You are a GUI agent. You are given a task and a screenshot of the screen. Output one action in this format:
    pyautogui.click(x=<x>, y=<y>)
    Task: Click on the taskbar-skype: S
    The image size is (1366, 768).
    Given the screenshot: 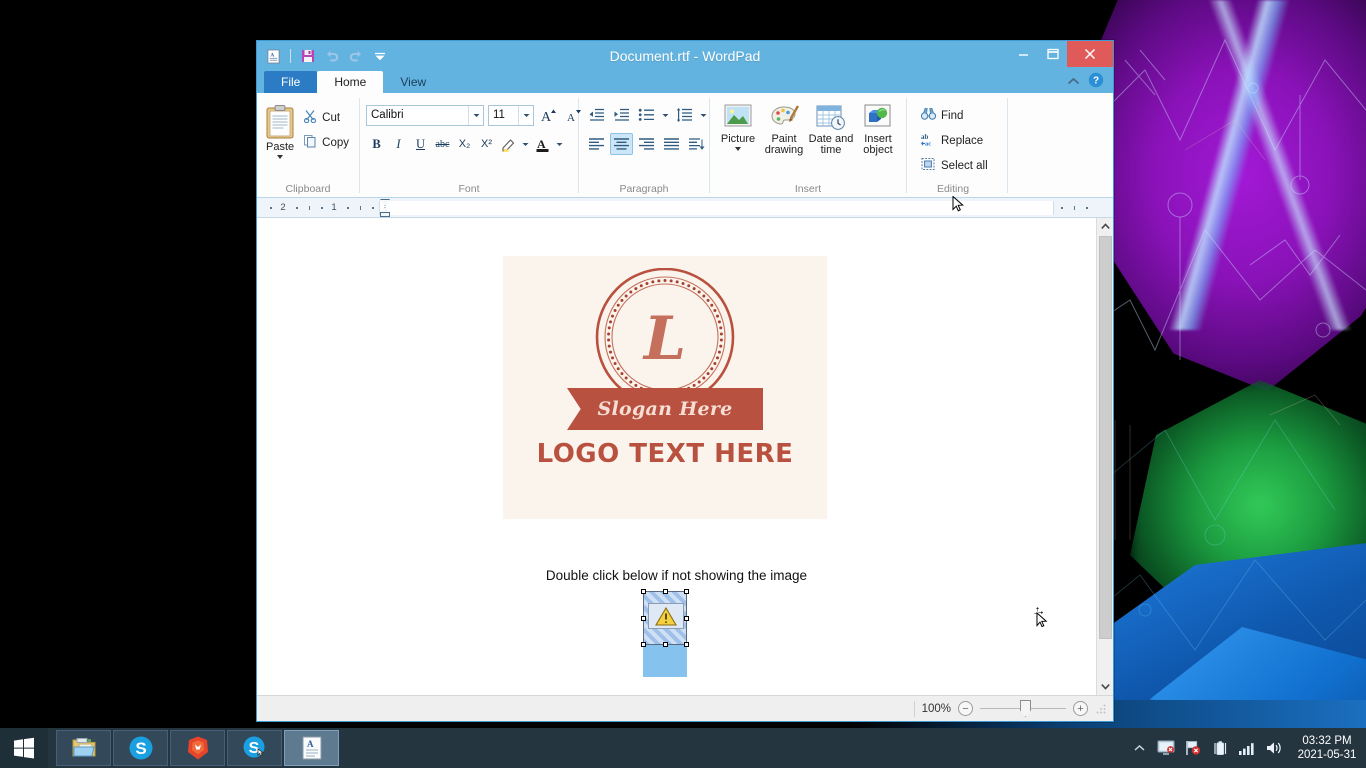 What is the action you would take?
    pyautogui.click(x=140, y=748)
    